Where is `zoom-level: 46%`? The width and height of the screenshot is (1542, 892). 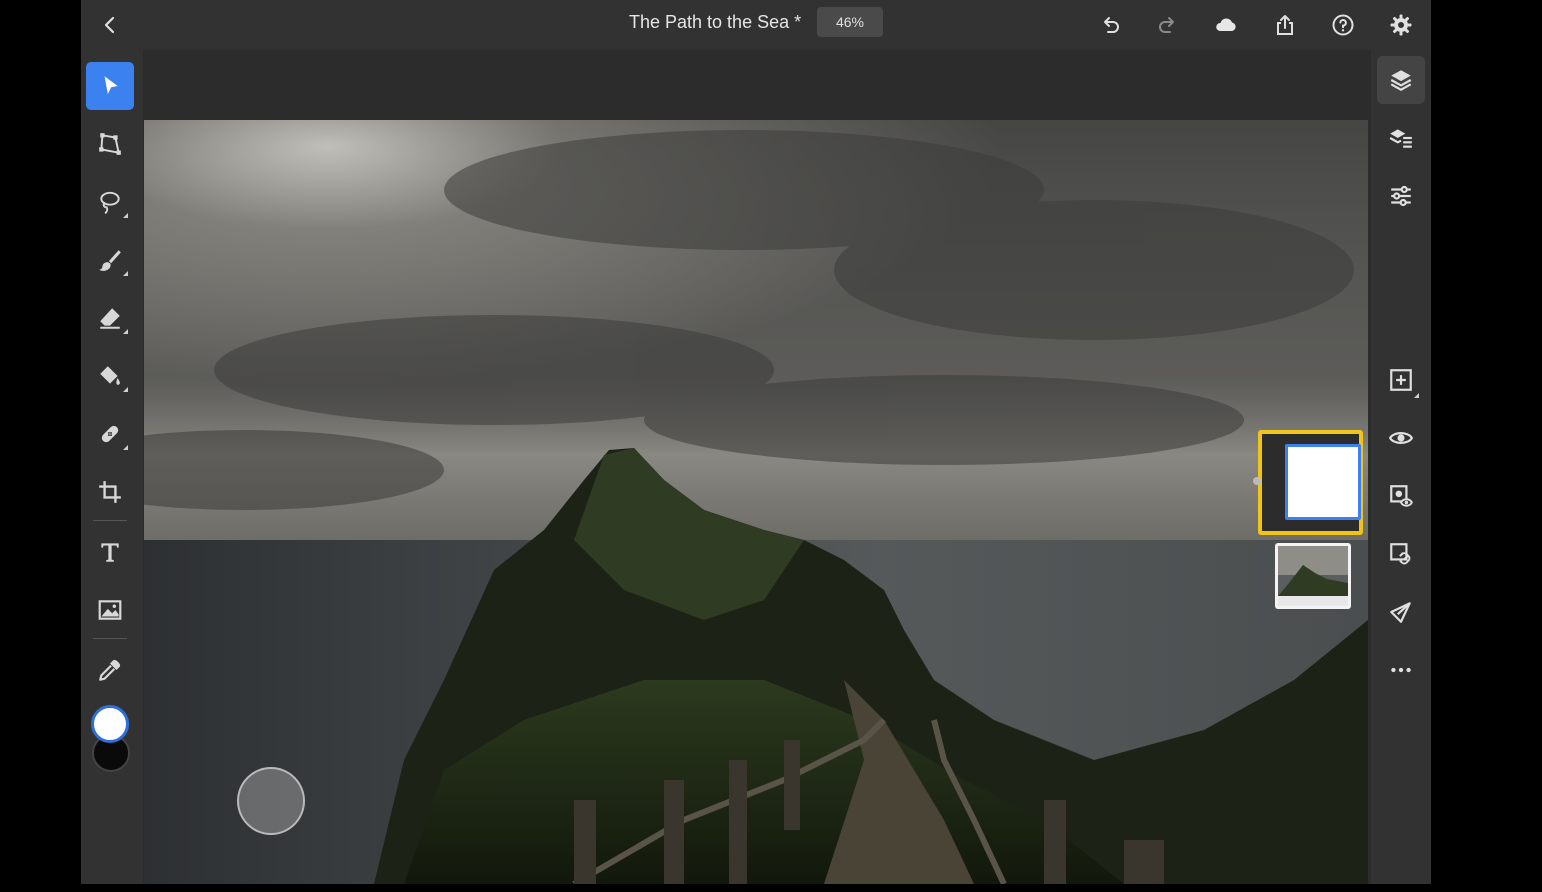
zoom-level: 46% is located at coordinates (850, 22).